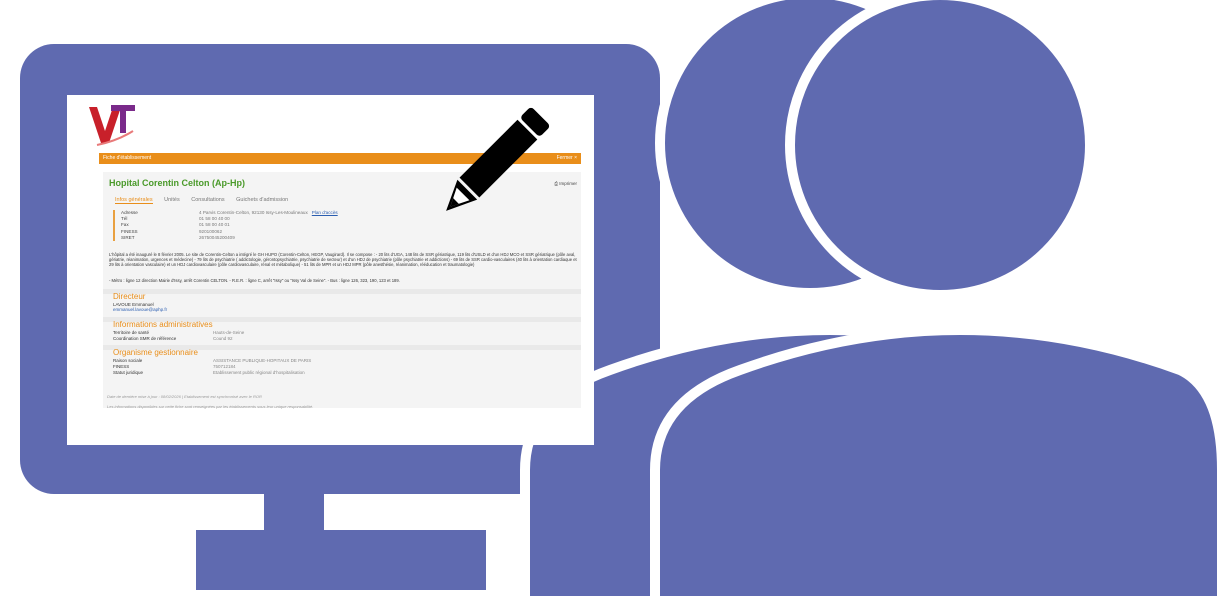 Image resolution: width=1222 pixels, height=601 pixels. What do you see at coordinates (556, 183) in the screenshot?
I see `printer-icon: ⎙` at bounding box center [556, 183].